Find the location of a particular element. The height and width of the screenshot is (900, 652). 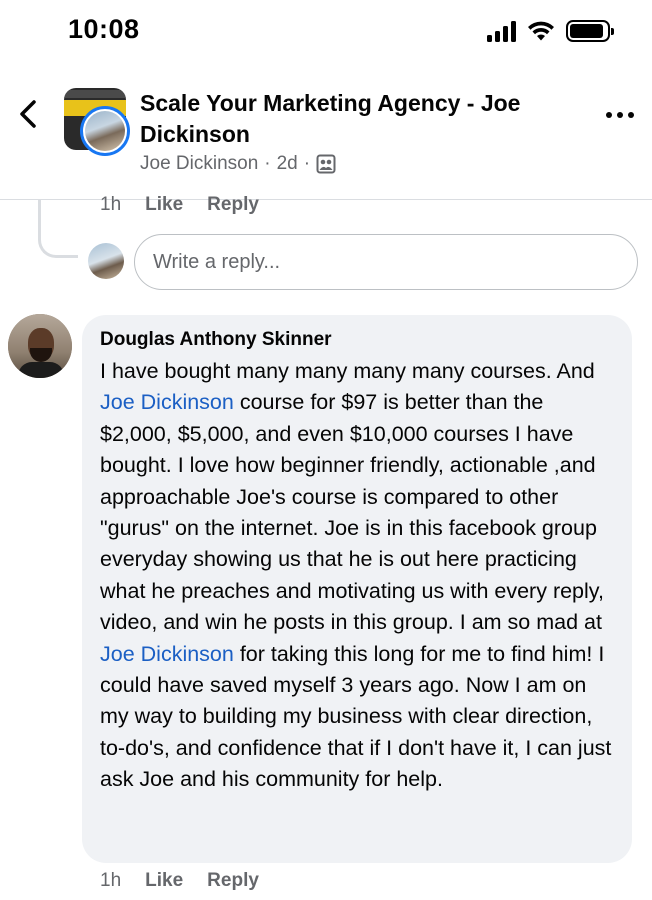

comment-actions: 1h Like Reply is located at coordinates (179, 881).